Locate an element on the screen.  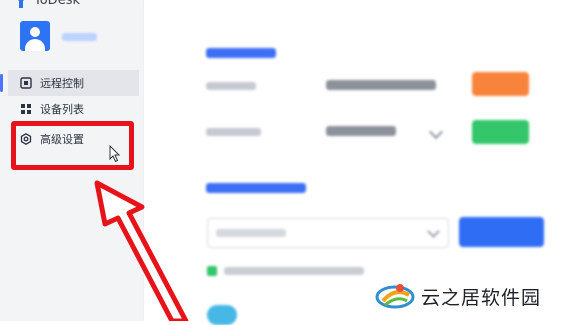
avatar is located at coordinates (35, 36).